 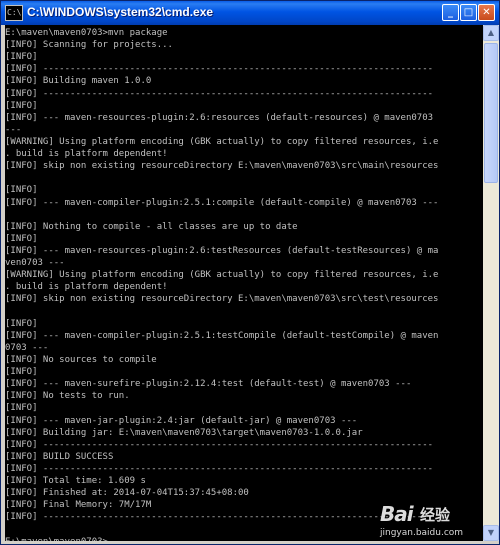 What do you see at coordinates (468, 12) in the screenshot?
I see `maximize-button: □` at bounding box center [468, 12].